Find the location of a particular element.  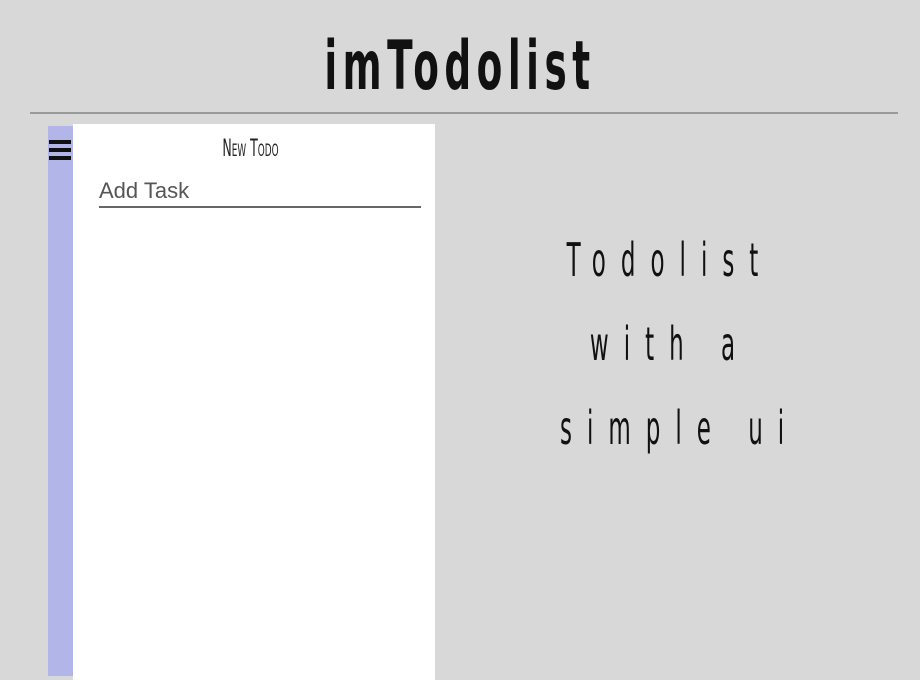

sidebar-strip is located at coordinates (60, 401).